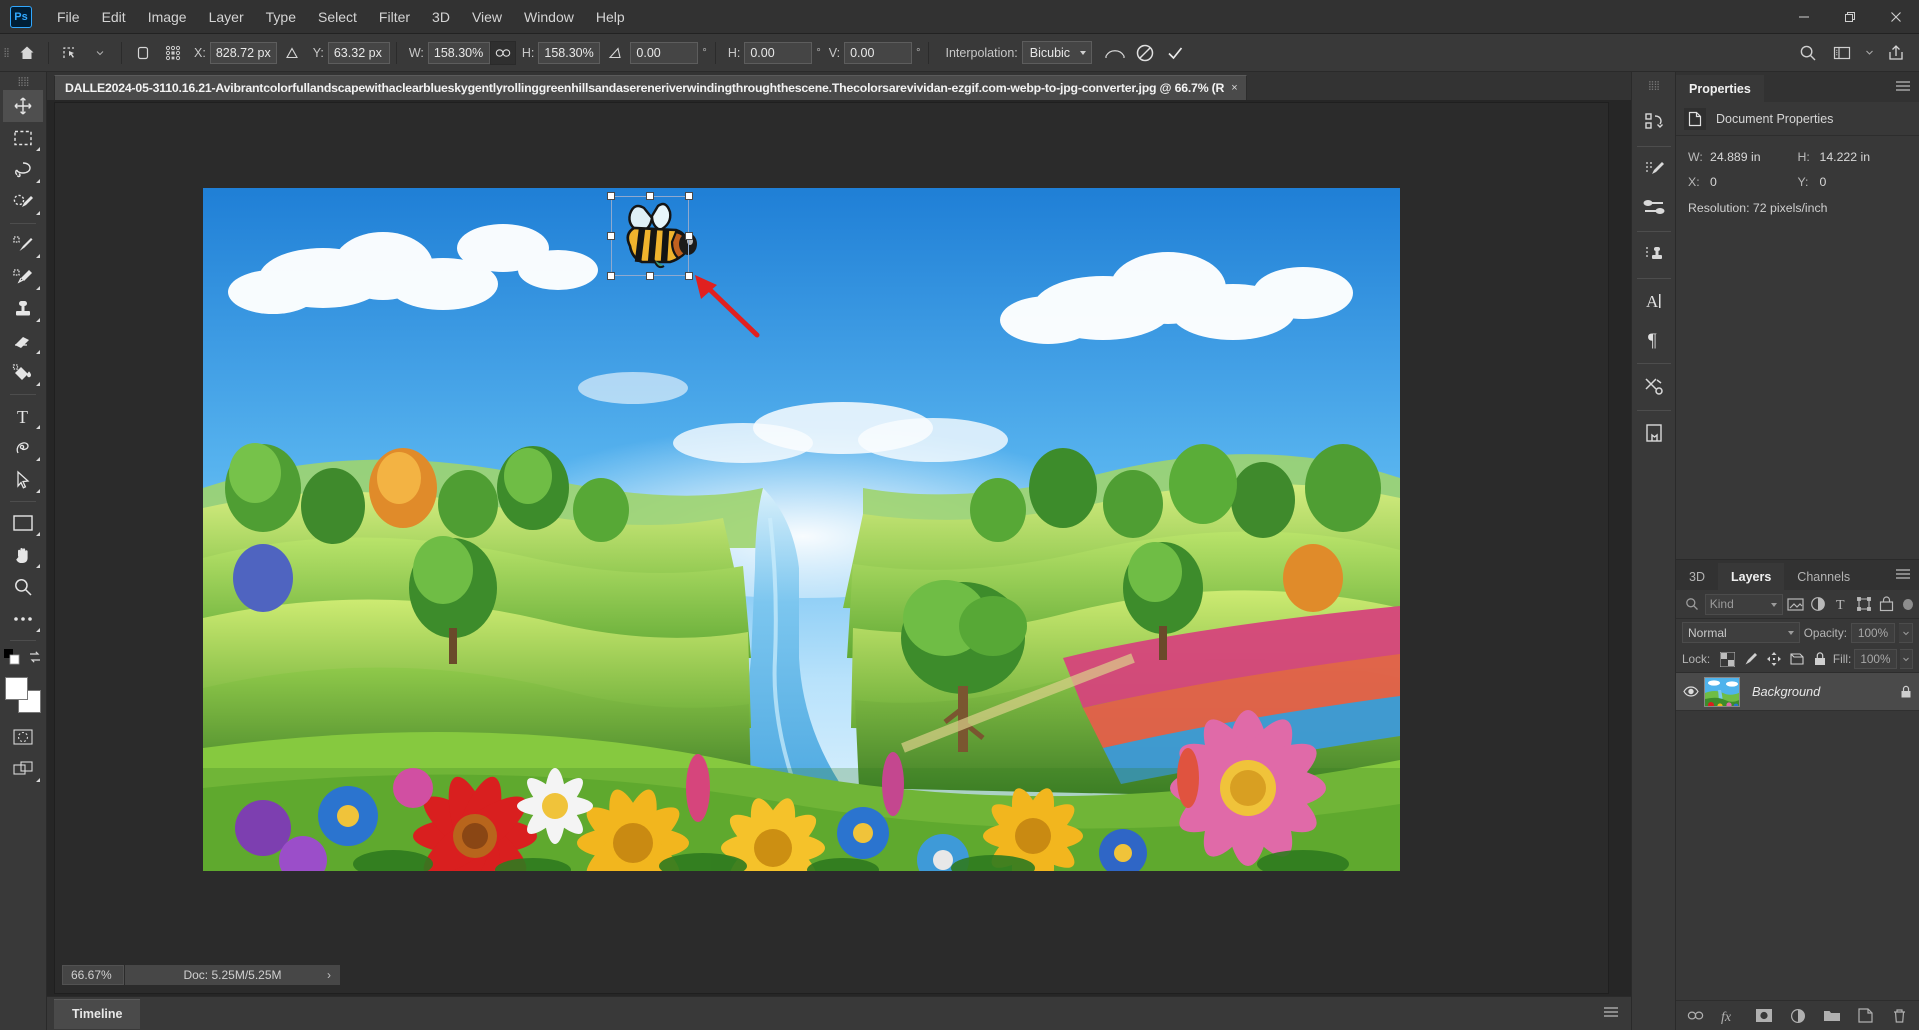 The width and height of the screenshot is (1919, 1030). I want to click on angle-icon, so click(615, 53).